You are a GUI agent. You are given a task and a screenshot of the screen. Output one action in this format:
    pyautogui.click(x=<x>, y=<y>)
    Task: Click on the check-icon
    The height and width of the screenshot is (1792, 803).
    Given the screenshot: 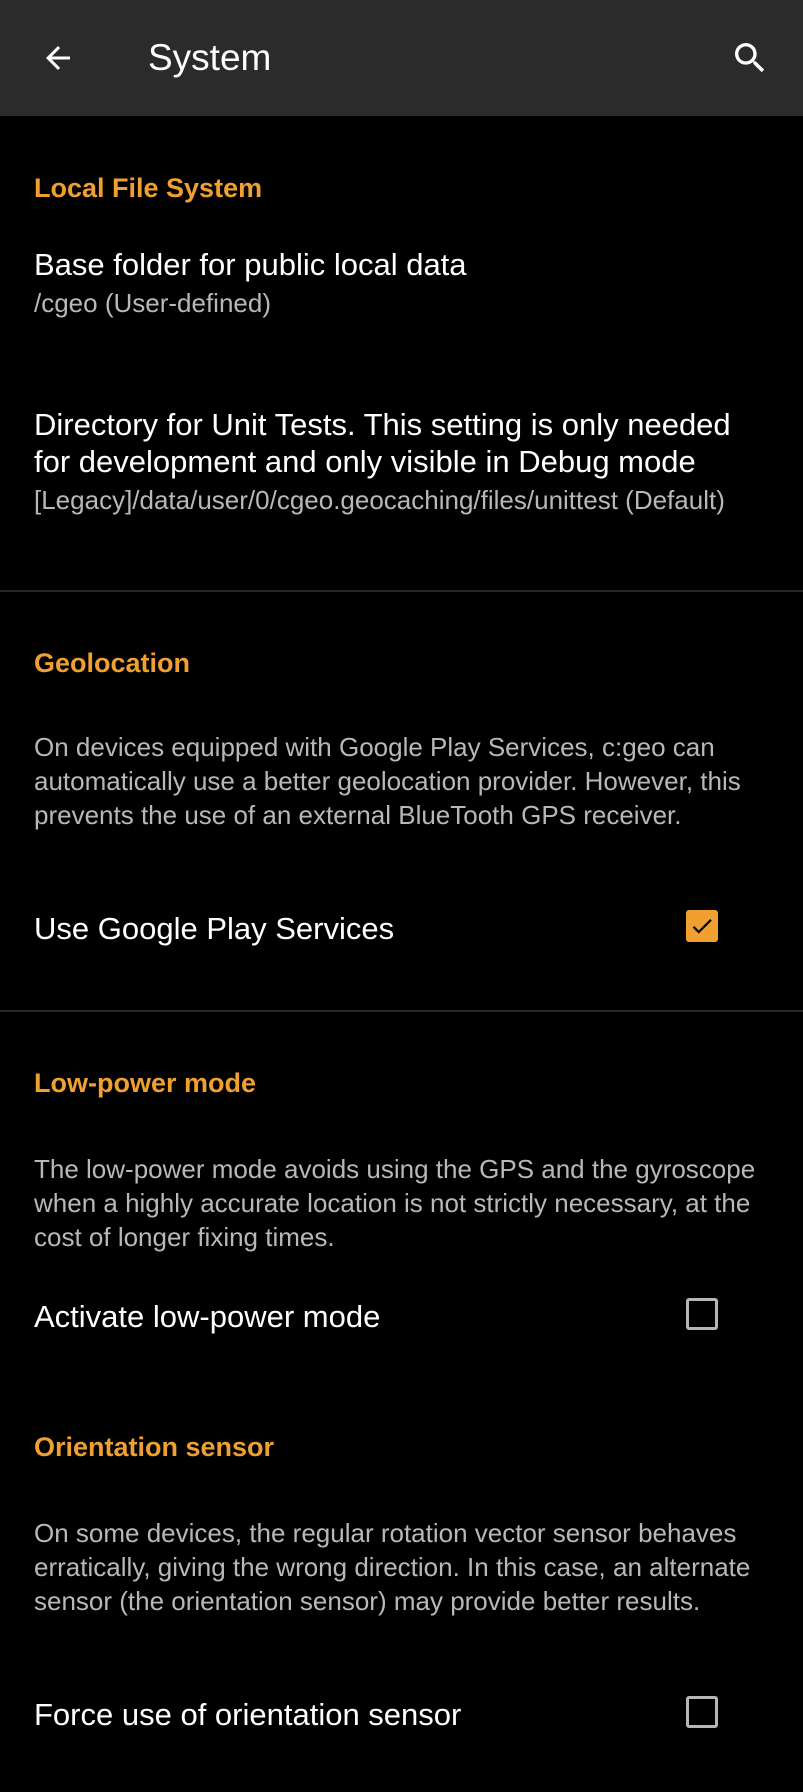 What is the action you would take?
    pyautogui.click(x=702, y=926)
    